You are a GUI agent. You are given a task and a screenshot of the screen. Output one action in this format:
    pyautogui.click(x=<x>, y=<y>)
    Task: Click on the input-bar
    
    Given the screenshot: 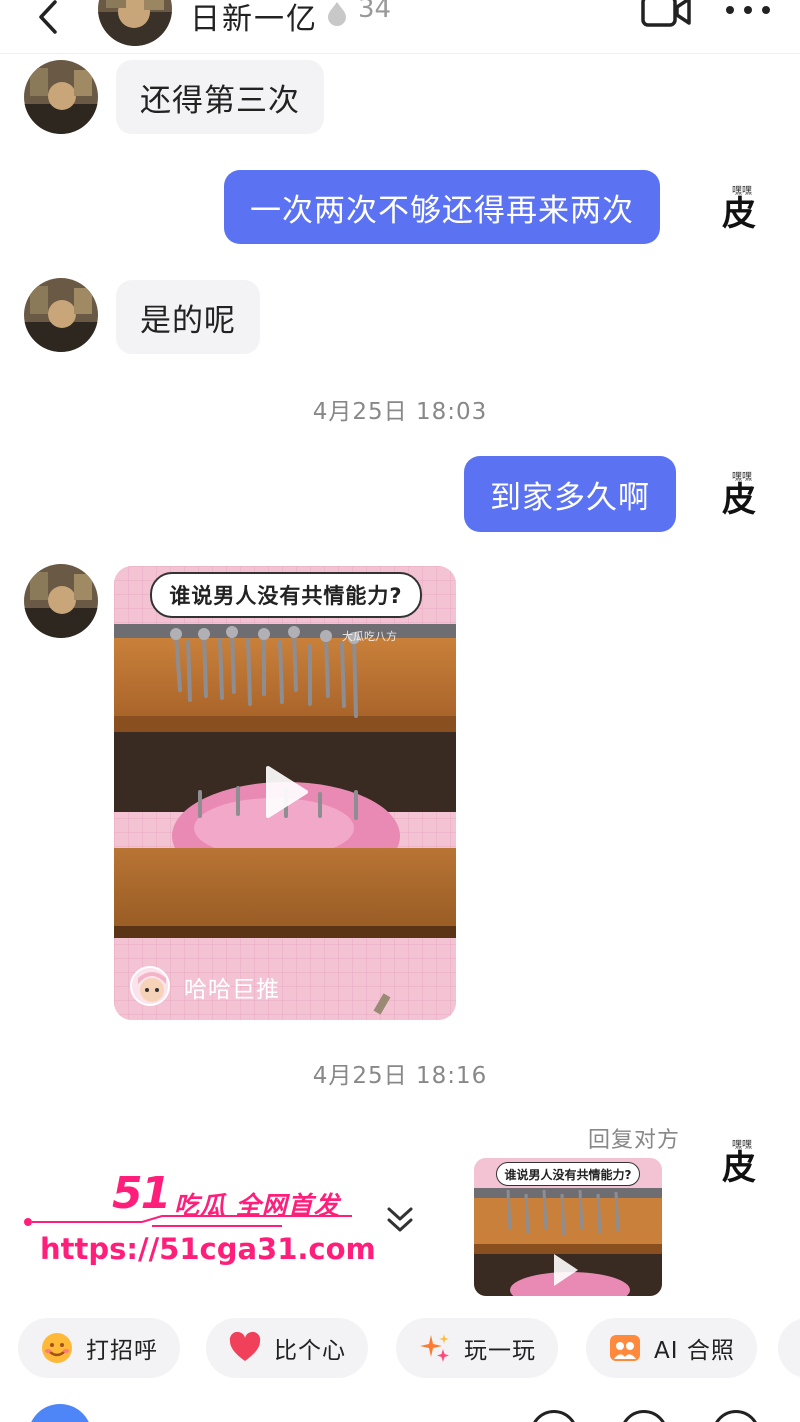 What is the action you would take?
    pyautogui.click(x=400, y=1409)
    